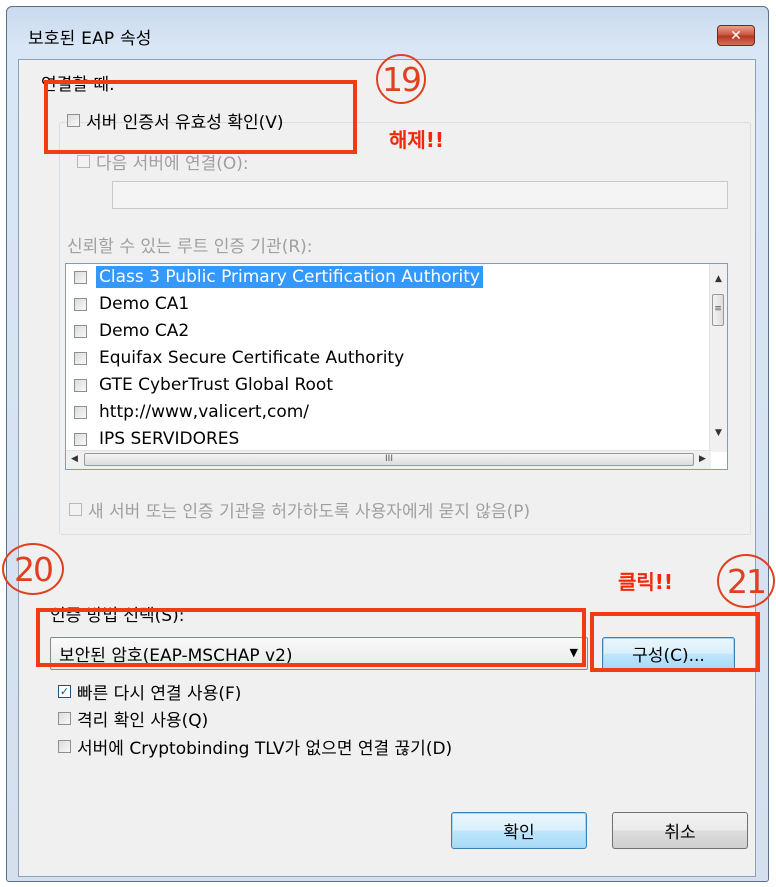 The image size is (776, 887). Describe the element at coordinates (75, 509) in the screenshot. I see `dont-prompt-checkbox-box` at that location.